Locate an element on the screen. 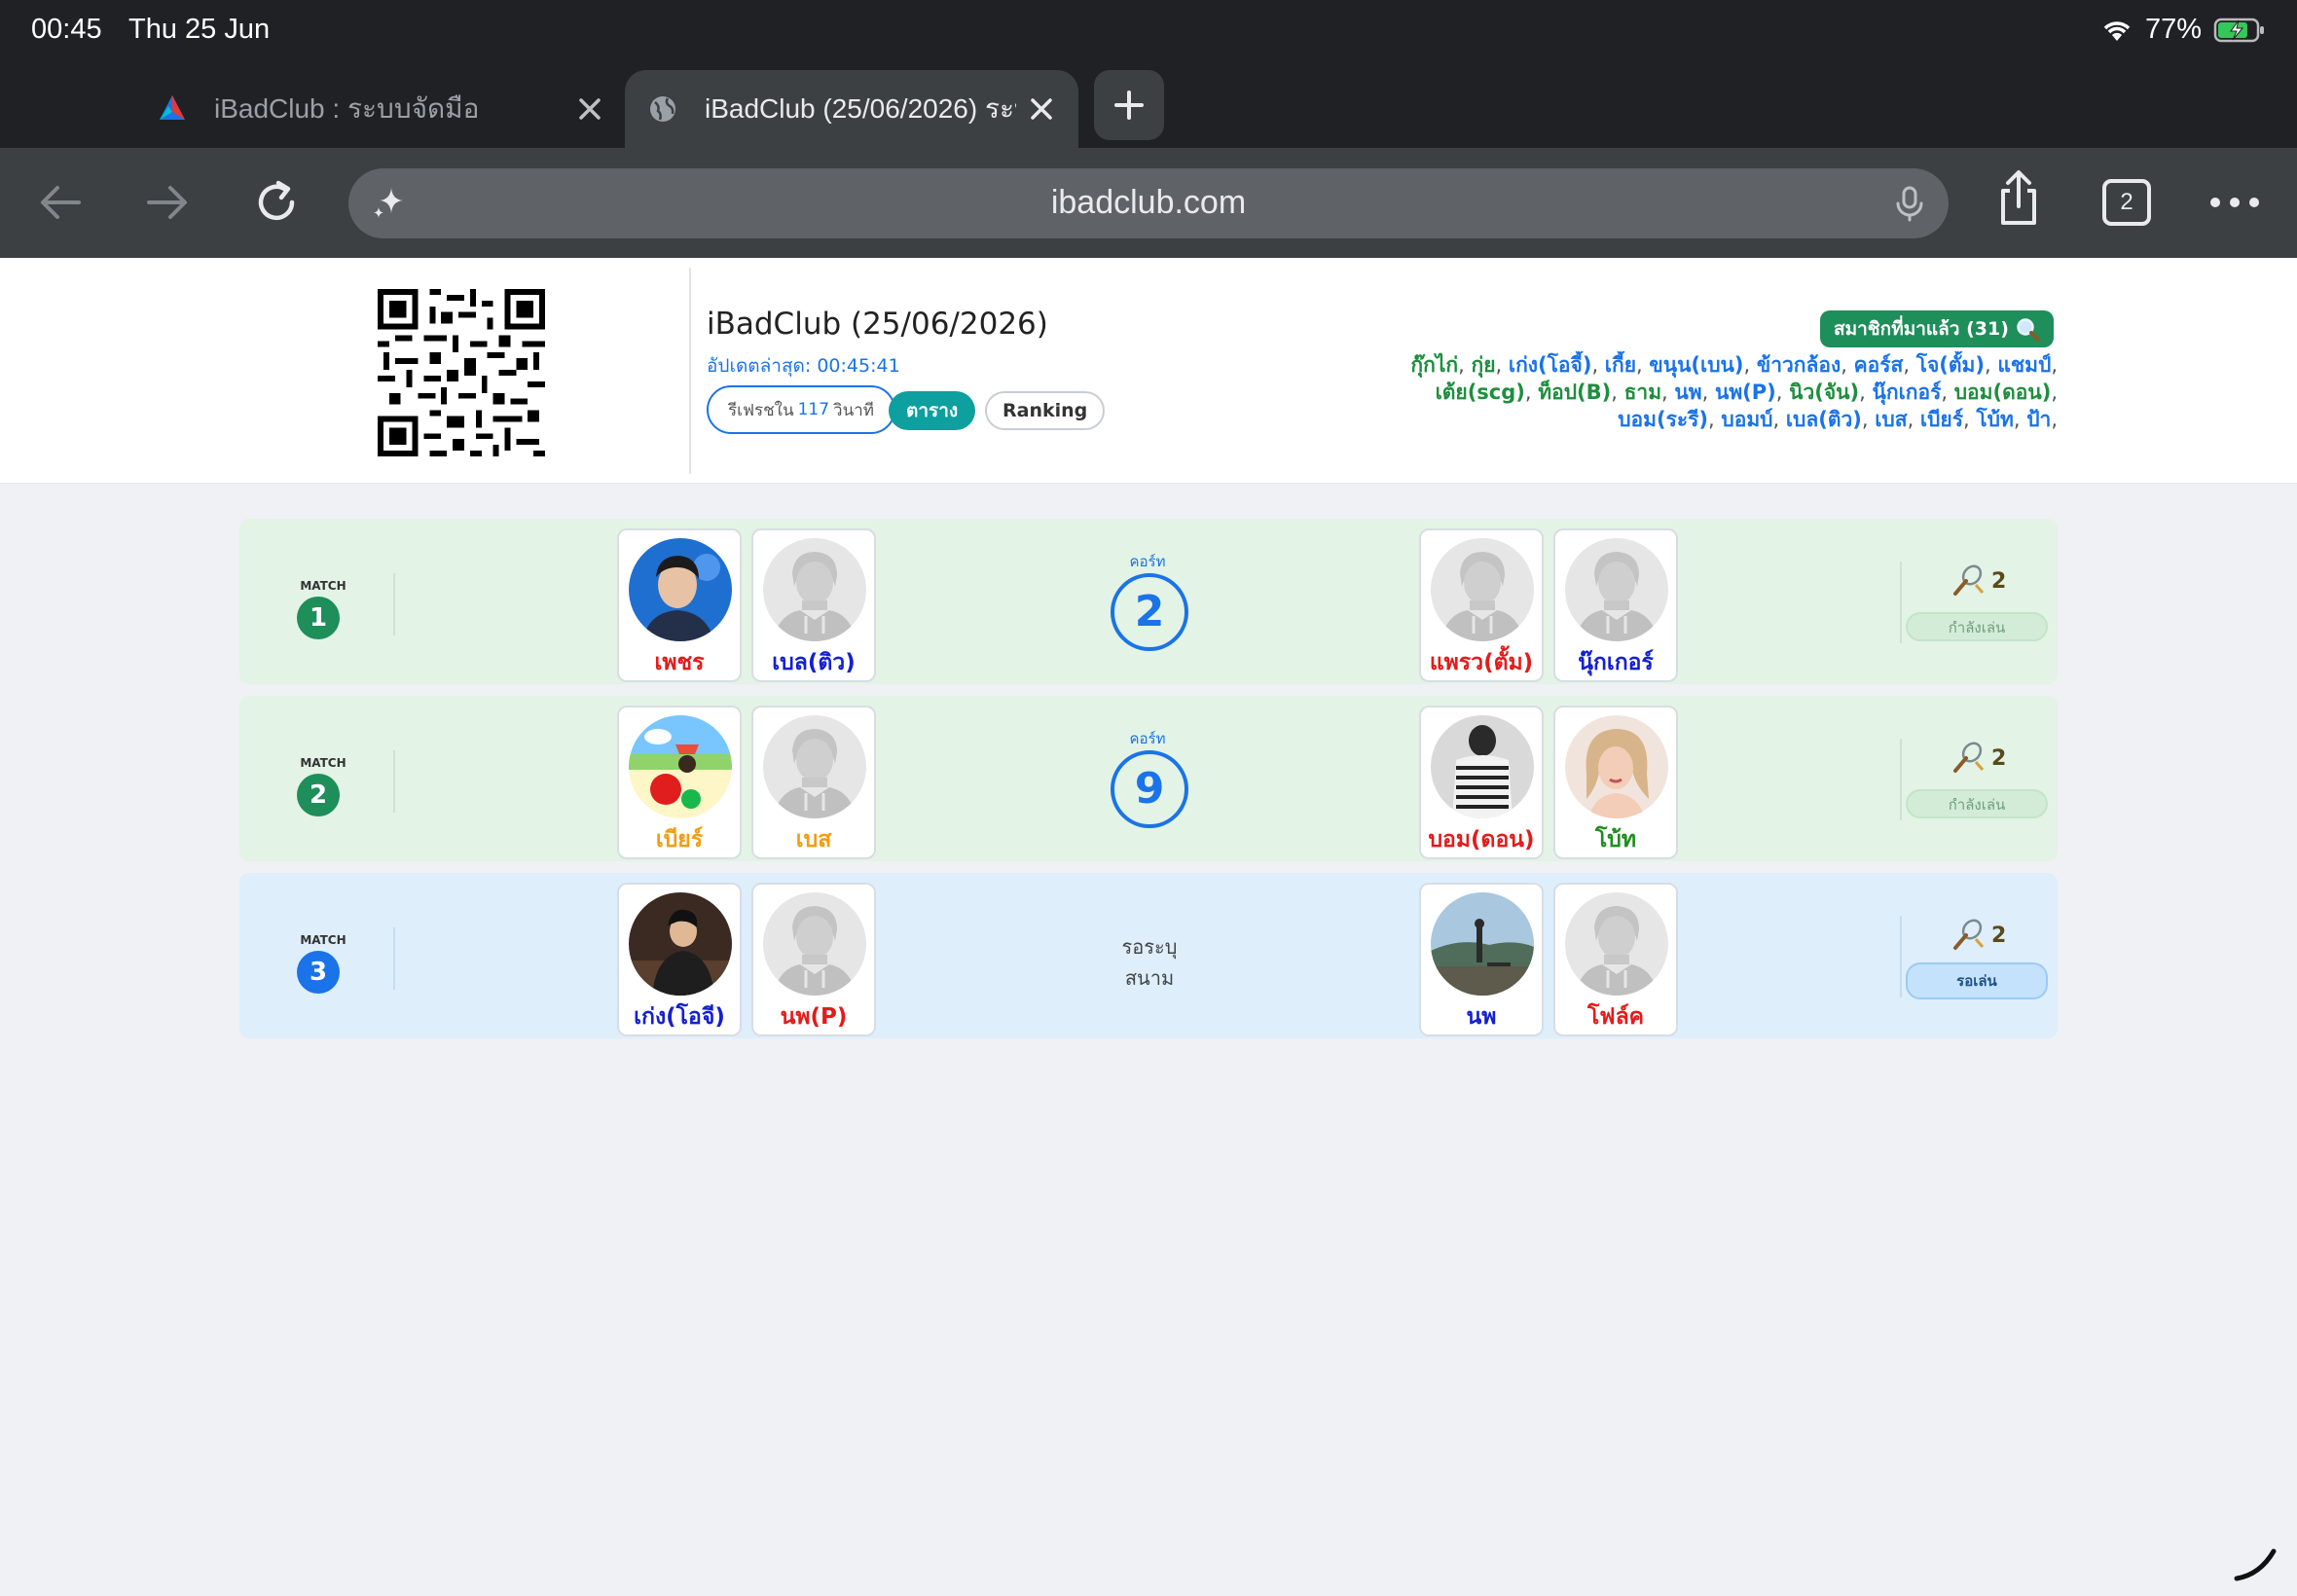 The image size is (2297, 1596). status-badge: กำลังเล่น is located at coordinates (1977, 626).